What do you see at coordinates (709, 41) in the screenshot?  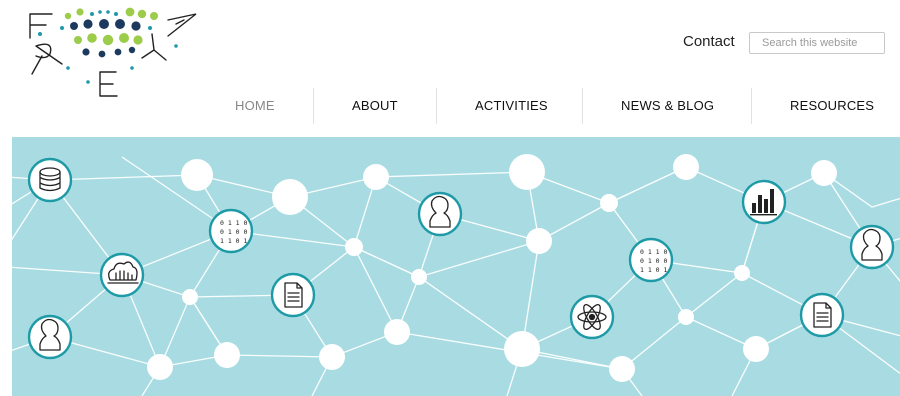 I see `contact-link: Contact` at bounding box center [709, 41].